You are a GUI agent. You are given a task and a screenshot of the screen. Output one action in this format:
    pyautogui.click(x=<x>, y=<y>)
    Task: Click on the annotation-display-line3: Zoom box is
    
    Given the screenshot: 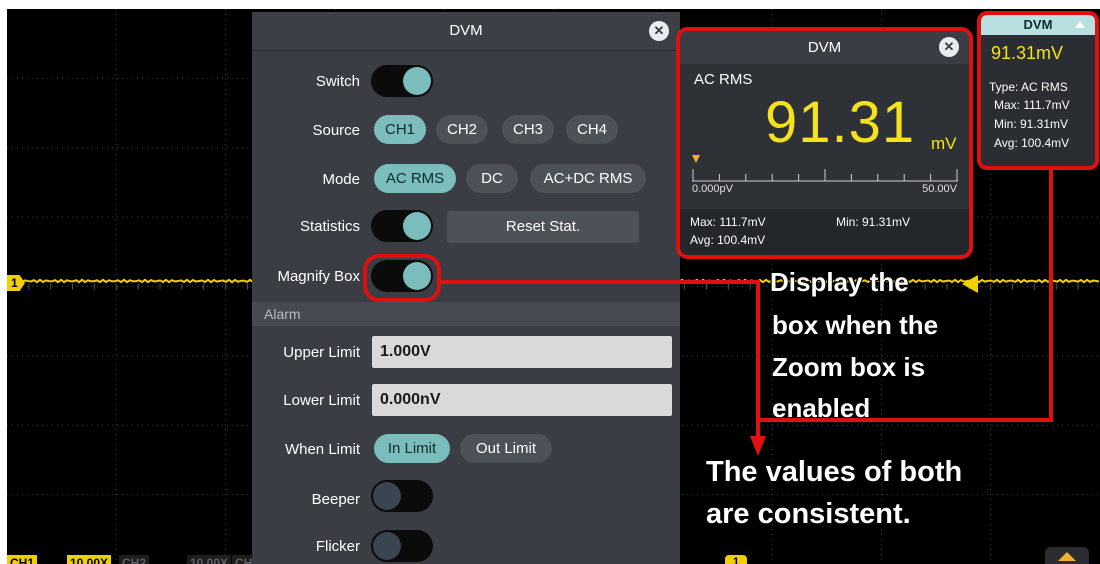 What is the action you would take?
    pyautogui.click(x=849, y=367)
    